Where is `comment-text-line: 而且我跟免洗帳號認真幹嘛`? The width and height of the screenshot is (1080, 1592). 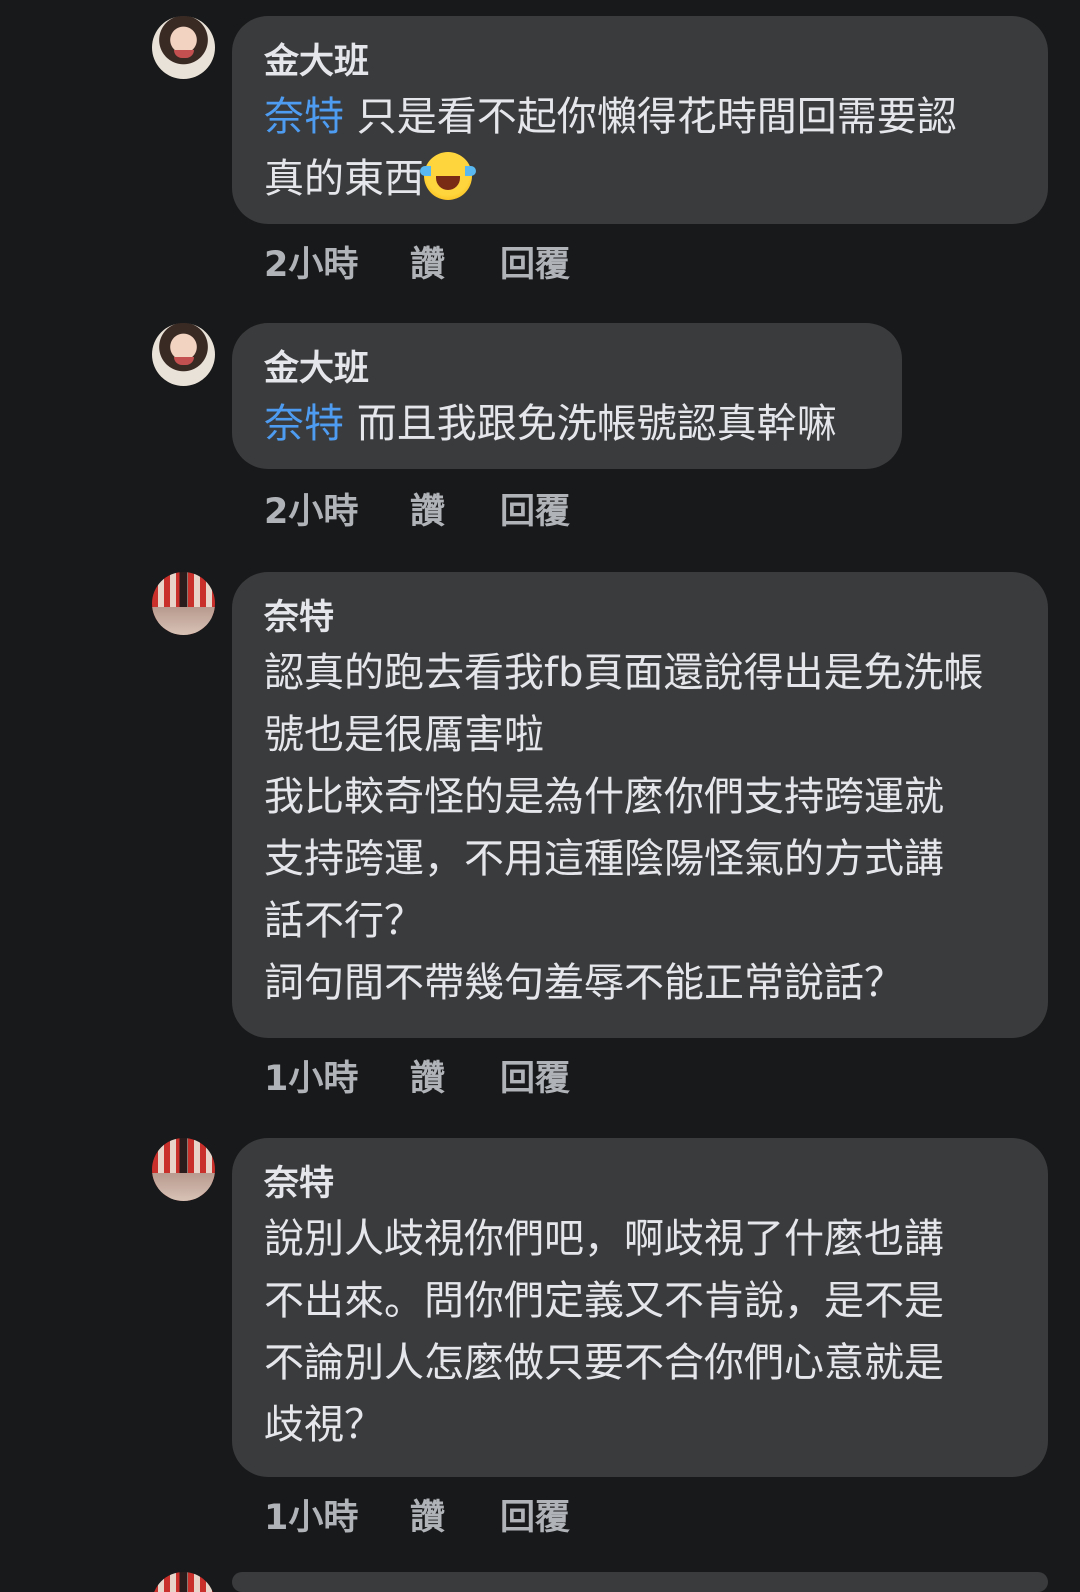 comment-text-line: 而且我跟免洗帳號認真幹嘛 is located at coordinates (596, 424).